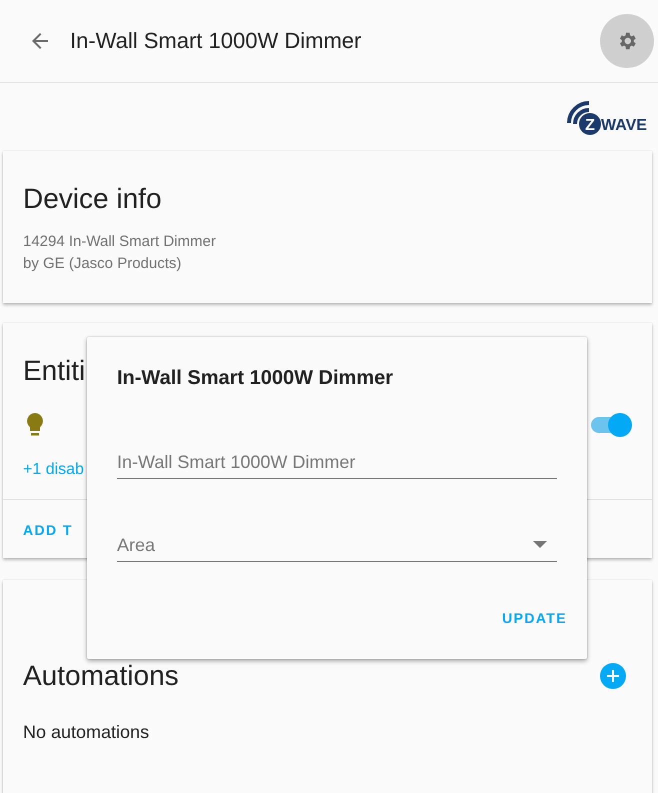 Image resolution: width=658 pixels, height=793 pixels. What do you see at coordinates (120, 242) in the screenshot?
I see `device-detail: 14294 In-Wall Smart Dimmer` at bounding box center [120, 242].